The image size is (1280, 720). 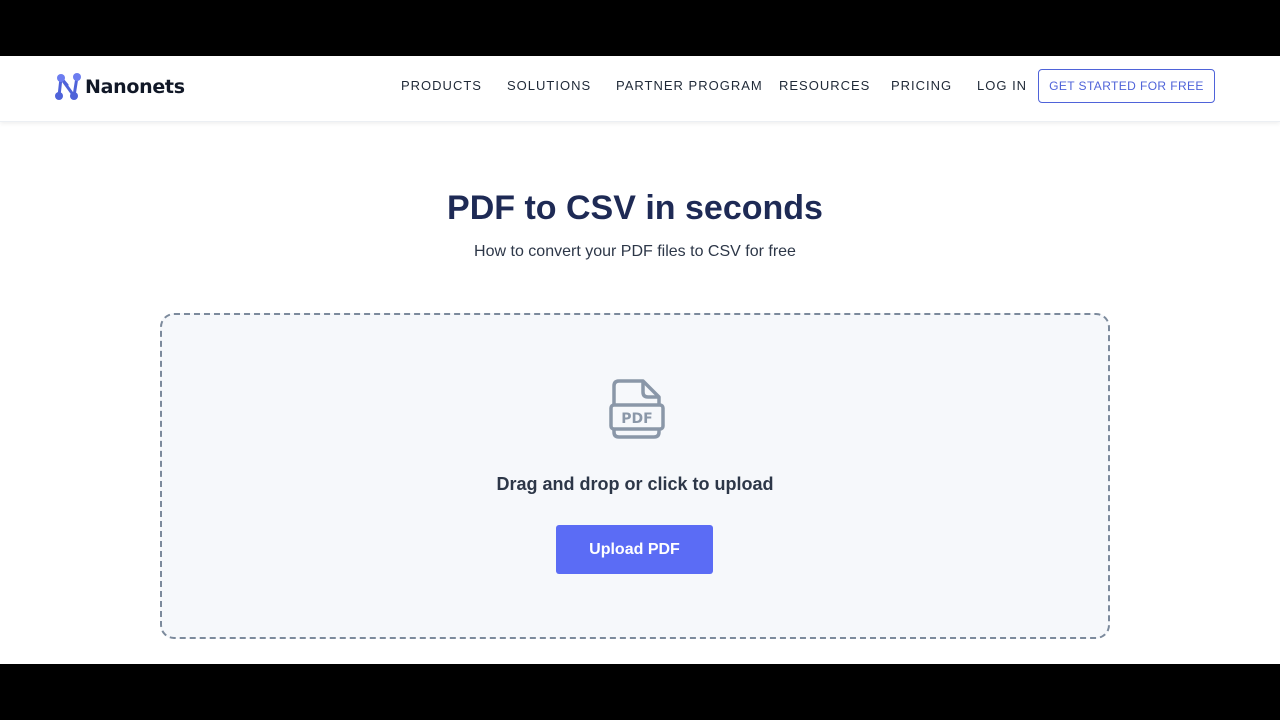 I want to click on nav-item-login: LOG IN, so click(x=1002, y=86).